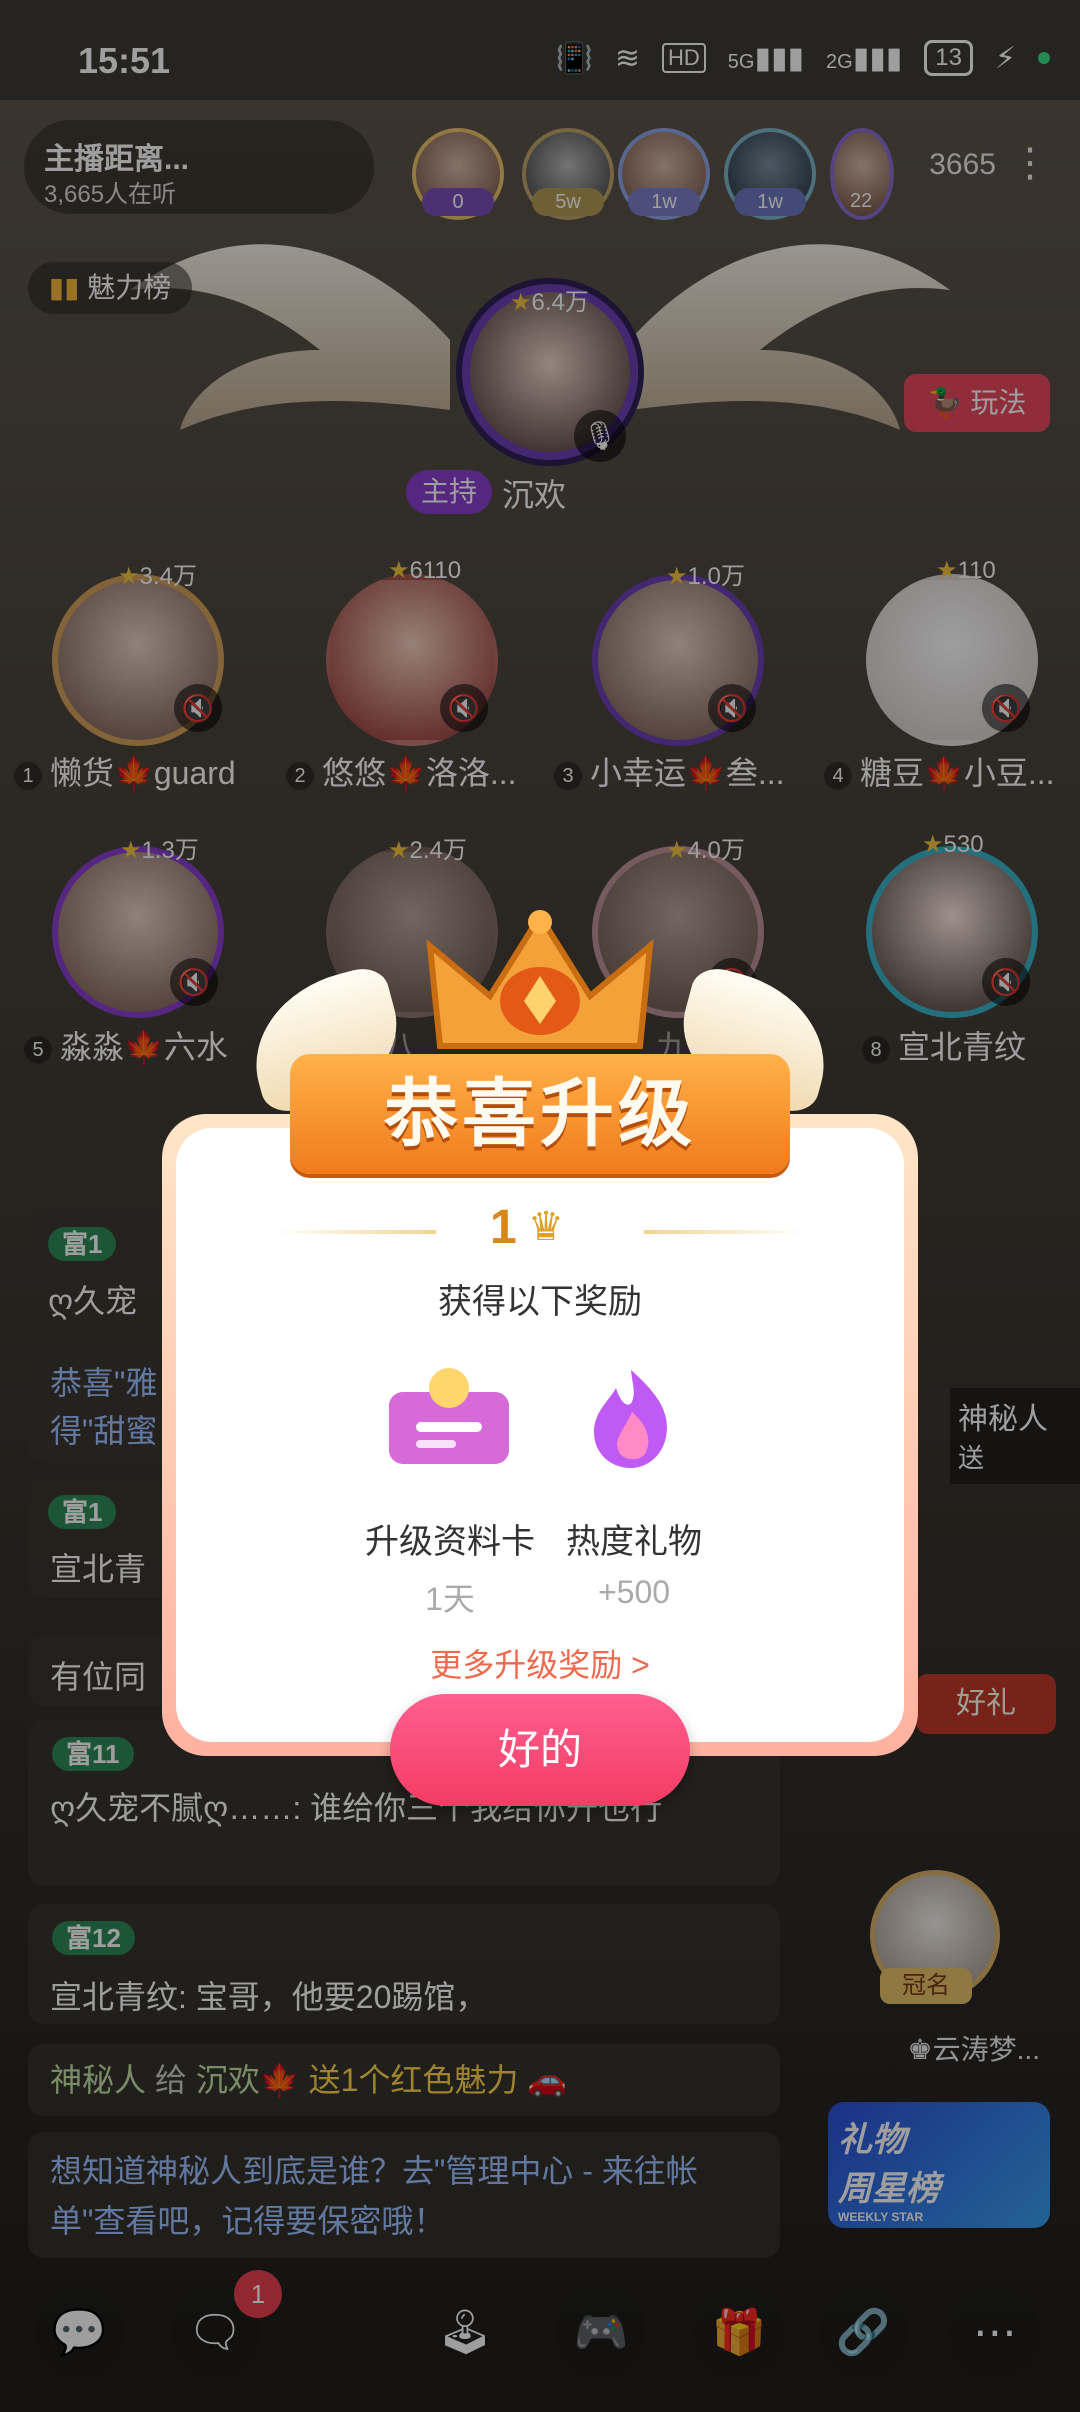  I want to click on more-rewards-link: 更多升级奖励 >, so click(540, 1663).